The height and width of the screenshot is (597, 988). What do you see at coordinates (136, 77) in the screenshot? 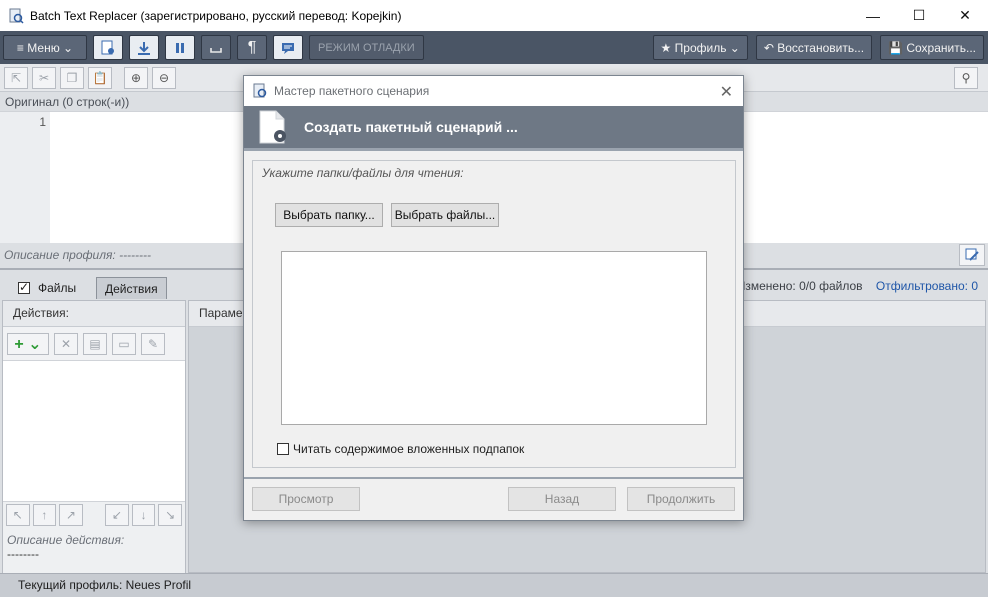
I see `zoom-in-icon: ⊕` at bounding box center [136, 77].